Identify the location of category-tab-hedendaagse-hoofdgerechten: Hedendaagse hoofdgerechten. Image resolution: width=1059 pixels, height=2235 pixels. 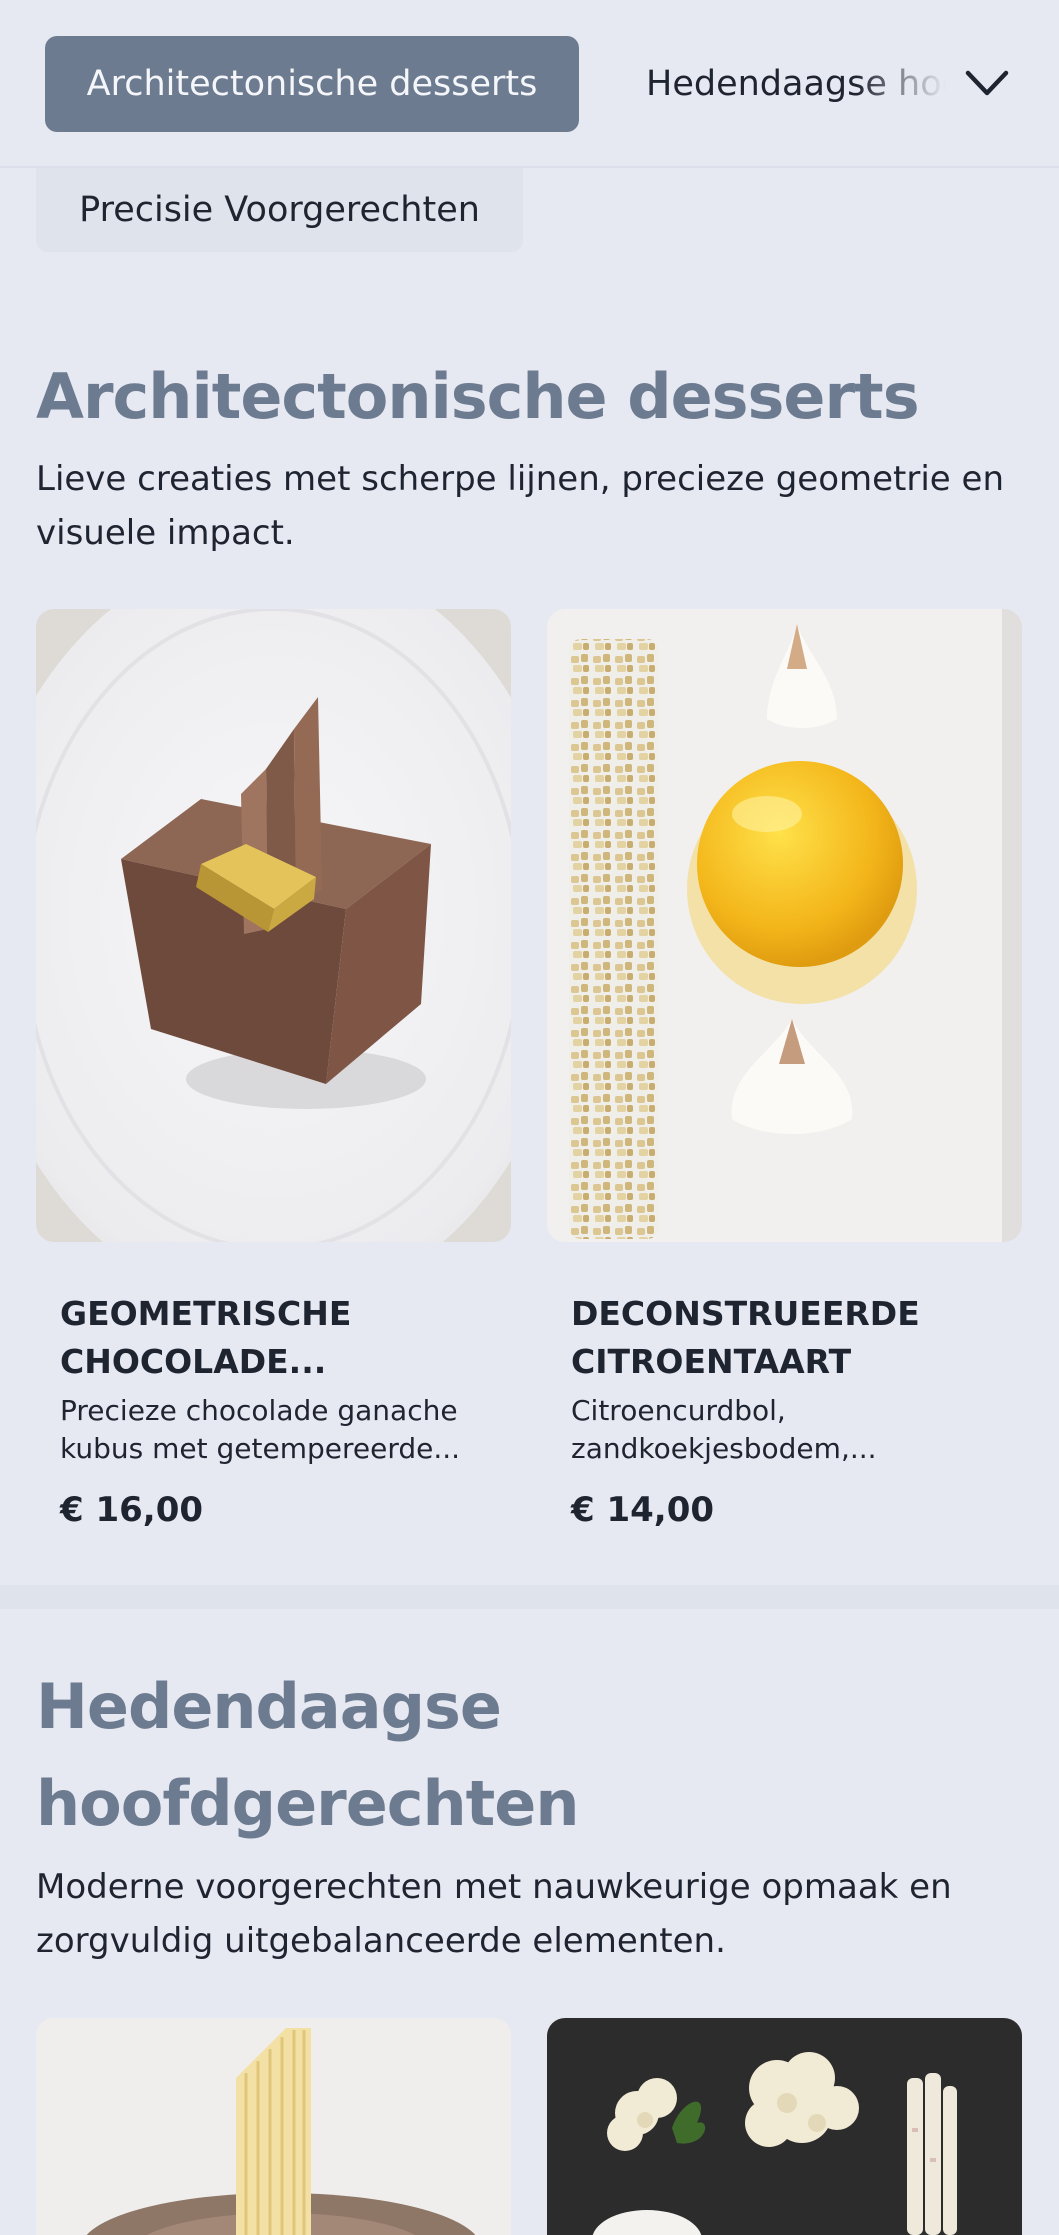
(796, 84).